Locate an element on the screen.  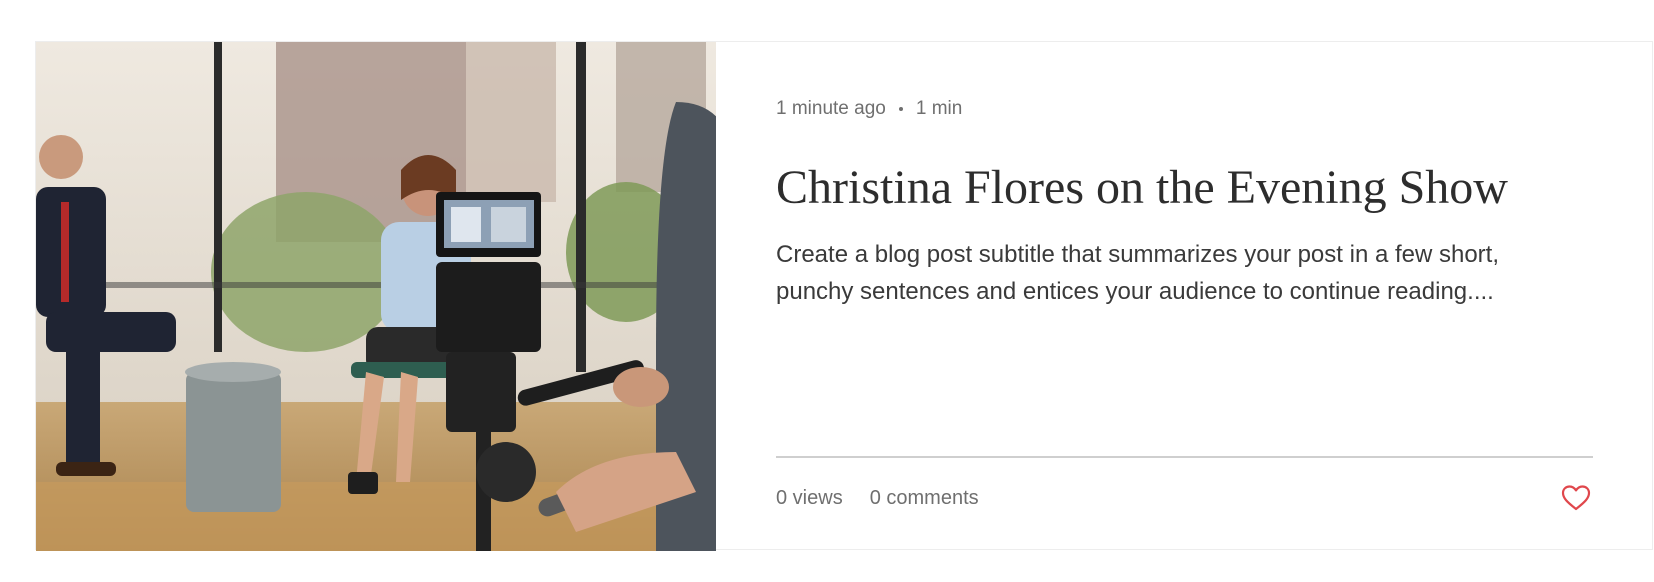
divider is located at coordinates (1184, 457).